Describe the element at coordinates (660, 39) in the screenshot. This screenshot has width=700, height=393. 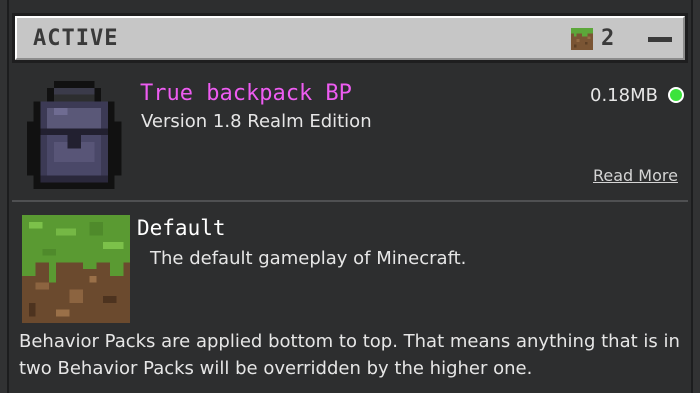
I see `collapse-button` at that location.